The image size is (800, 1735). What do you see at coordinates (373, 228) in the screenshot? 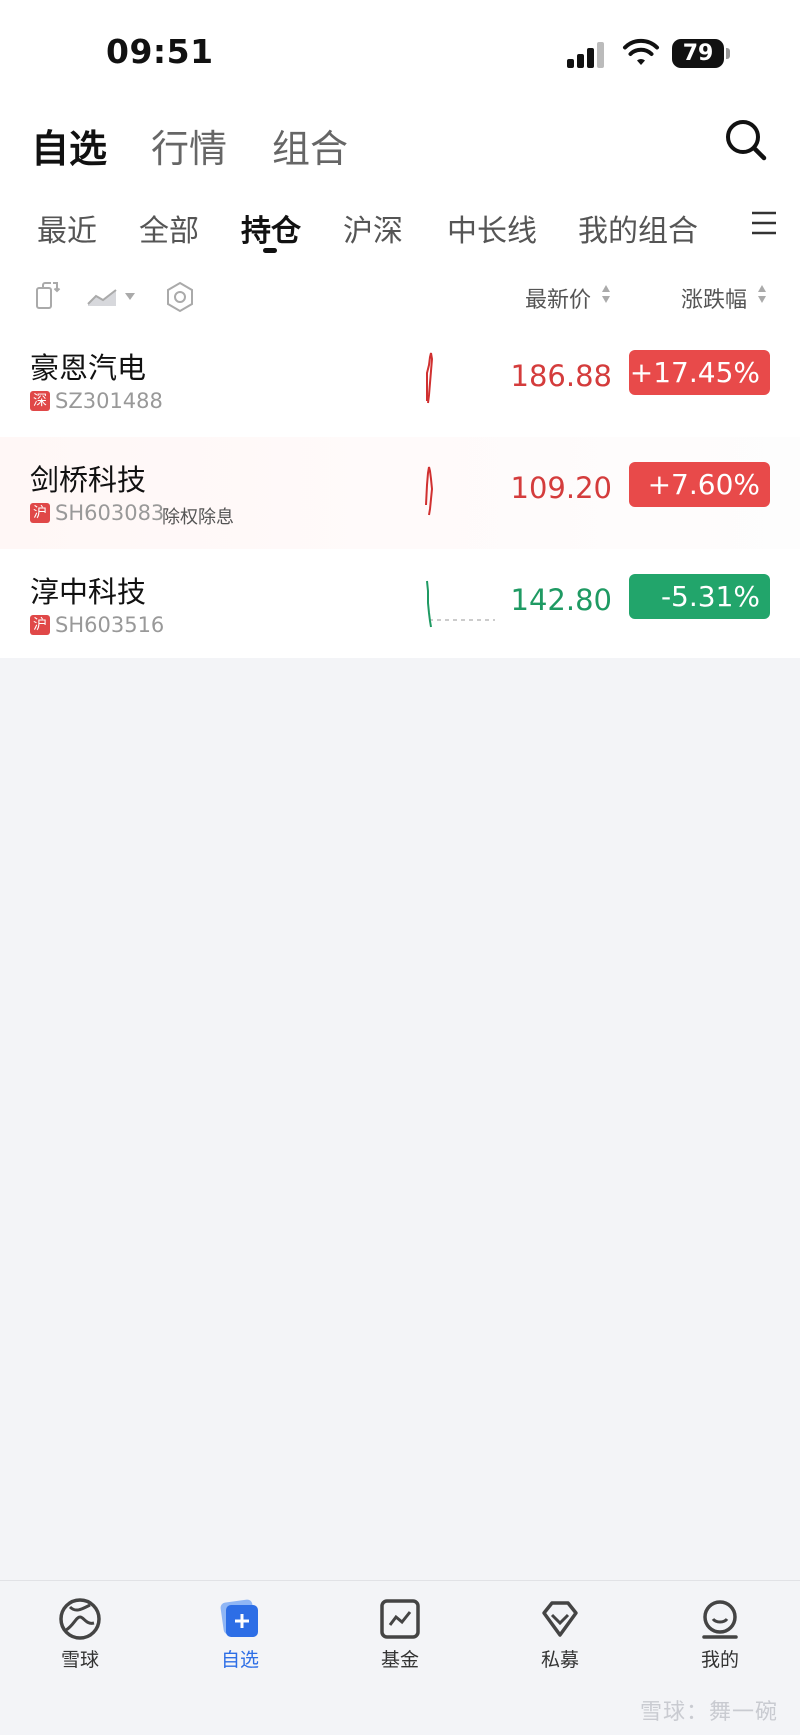
I see `subtab-shanghai-shenzhen: 沪深` at bounding box center [373, 228].